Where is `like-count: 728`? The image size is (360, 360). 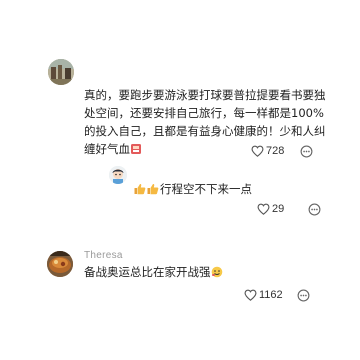 like-count: 728 is located at coordinates (275, 151).